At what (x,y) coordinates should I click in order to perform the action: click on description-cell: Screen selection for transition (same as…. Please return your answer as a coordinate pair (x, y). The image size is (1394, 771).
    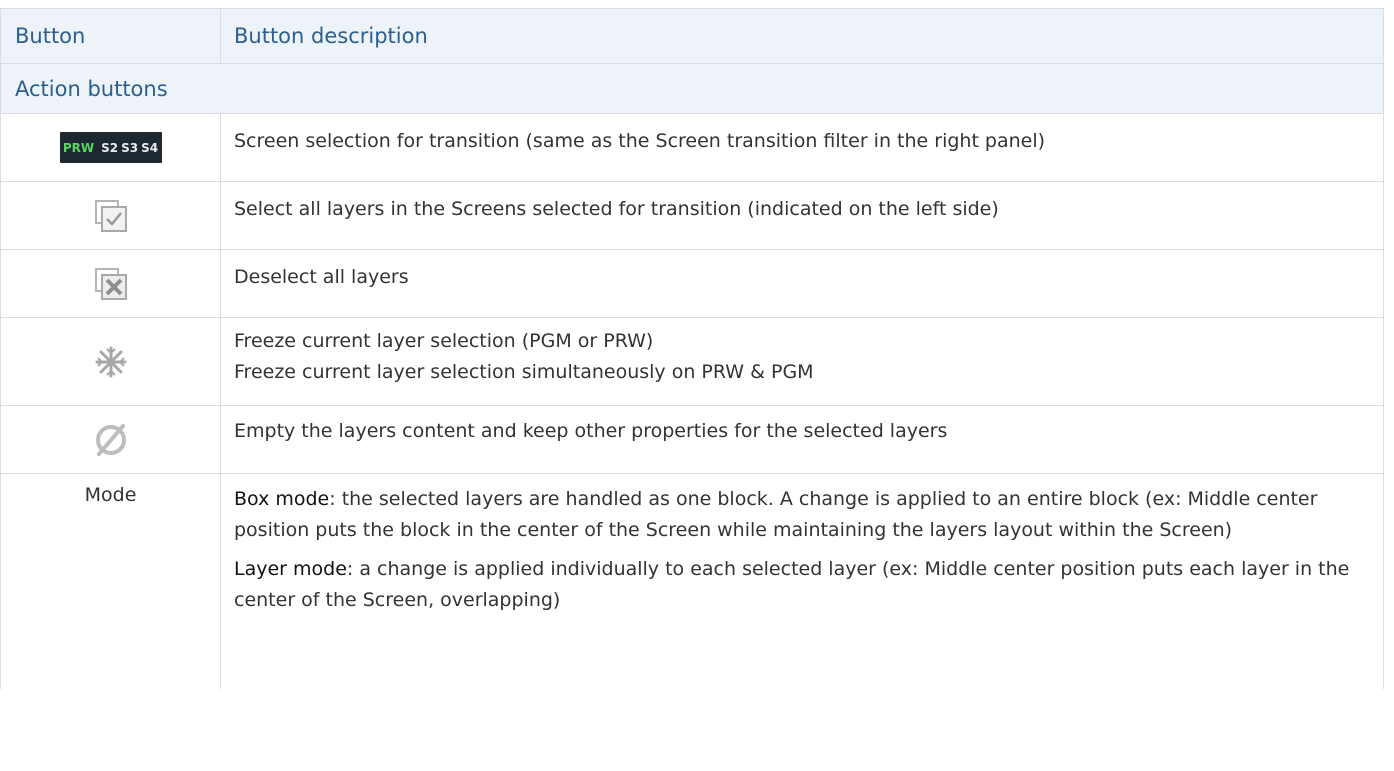
    Looking at the image, I should click on (802, 147).